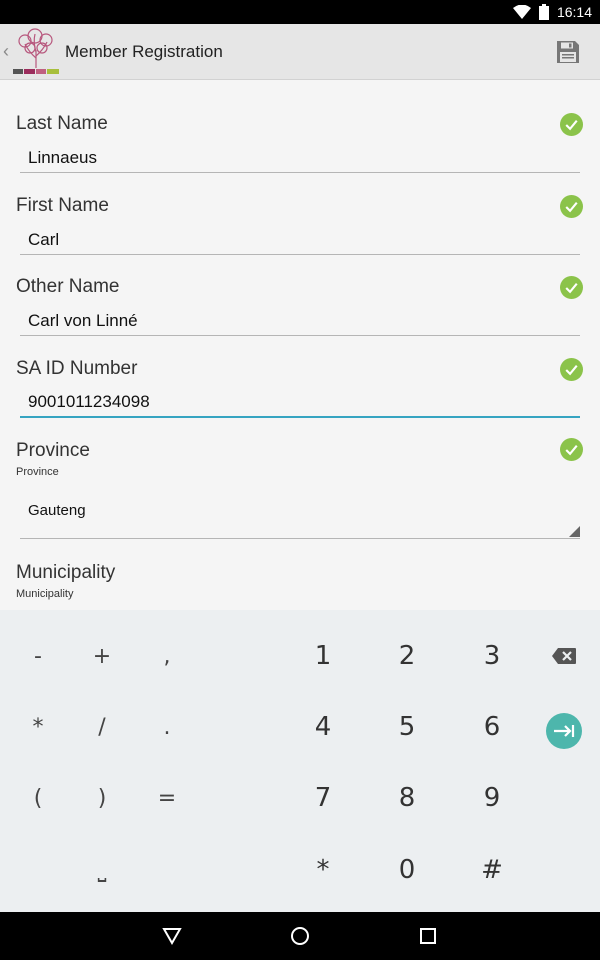 The height and width of the screenshot is (960, 600). I want to click on key-space: ⎵, so click(102, 870).